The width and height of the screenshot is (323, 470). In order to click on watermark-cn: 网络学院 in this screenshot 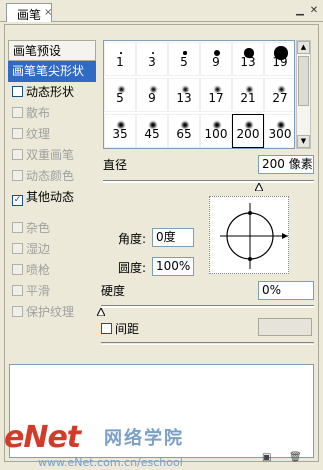, I will do `click(144, 438)`.